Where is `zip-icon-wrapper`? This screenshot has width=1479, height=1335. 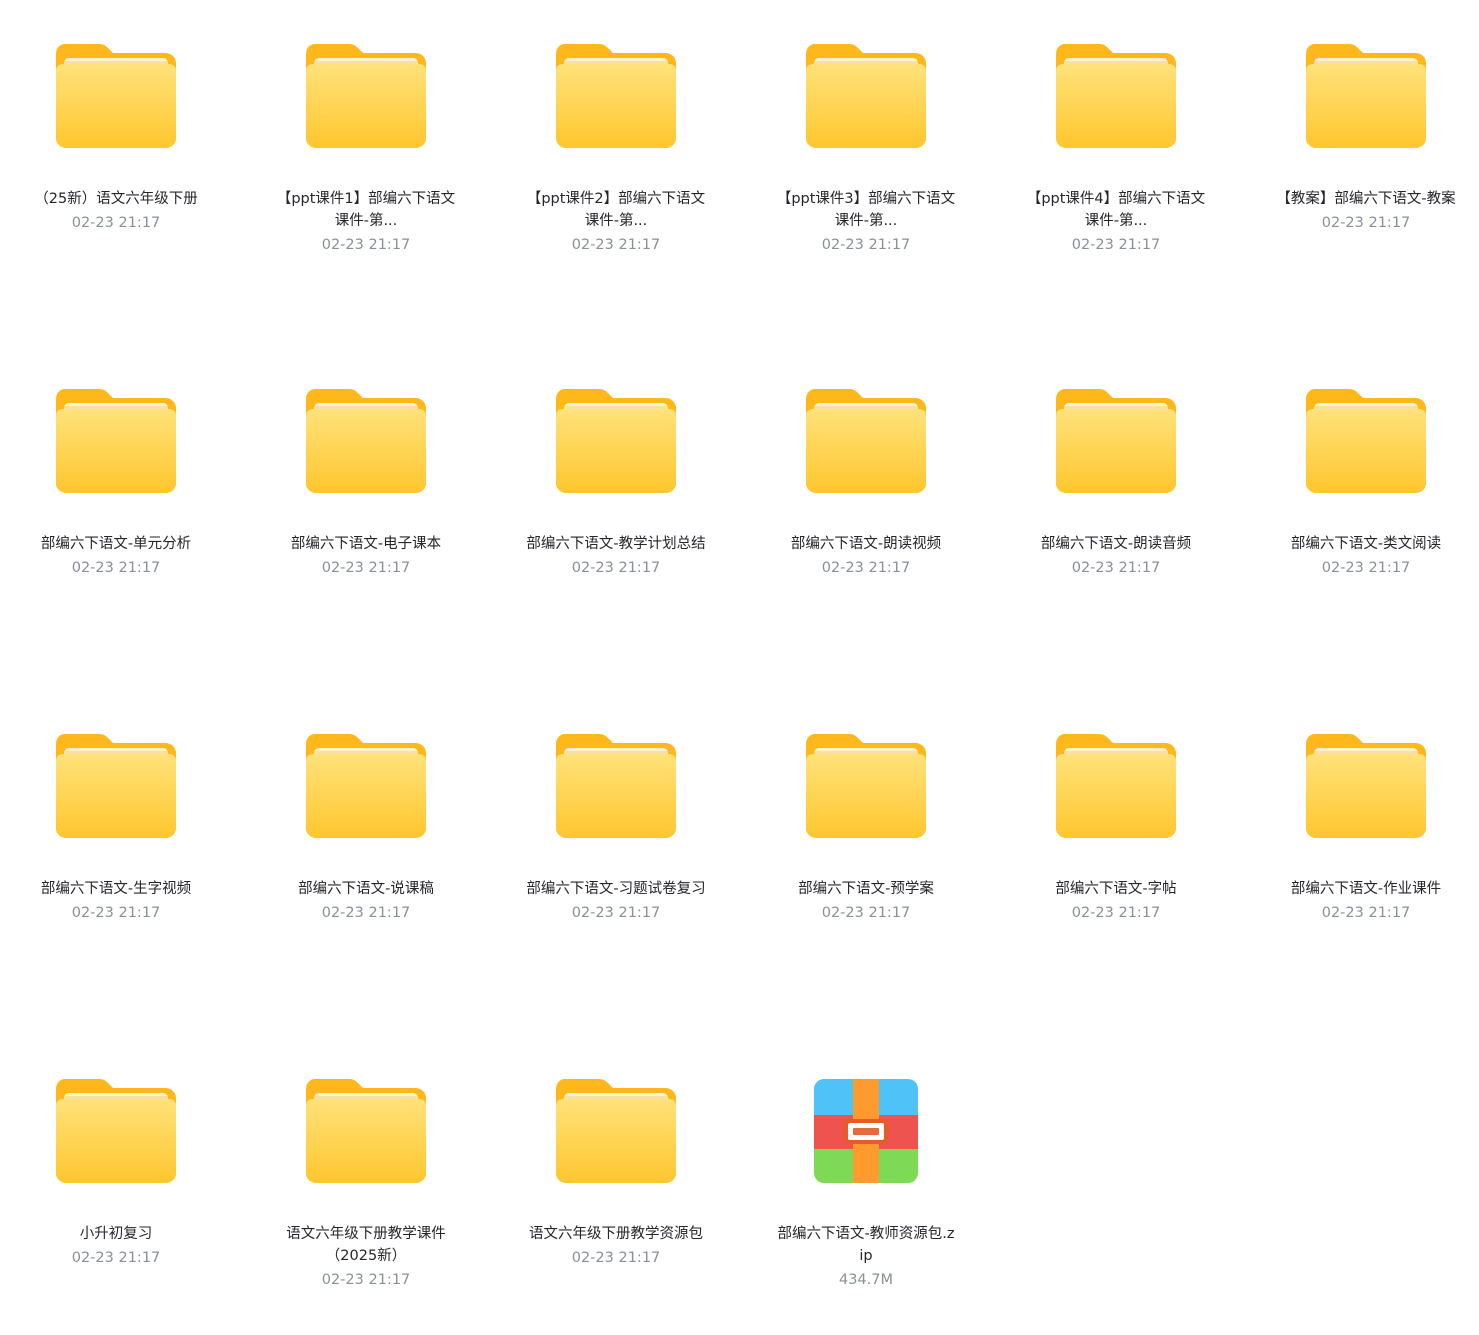
zip-icon-wrapper is located at coordinates (866, 1131).